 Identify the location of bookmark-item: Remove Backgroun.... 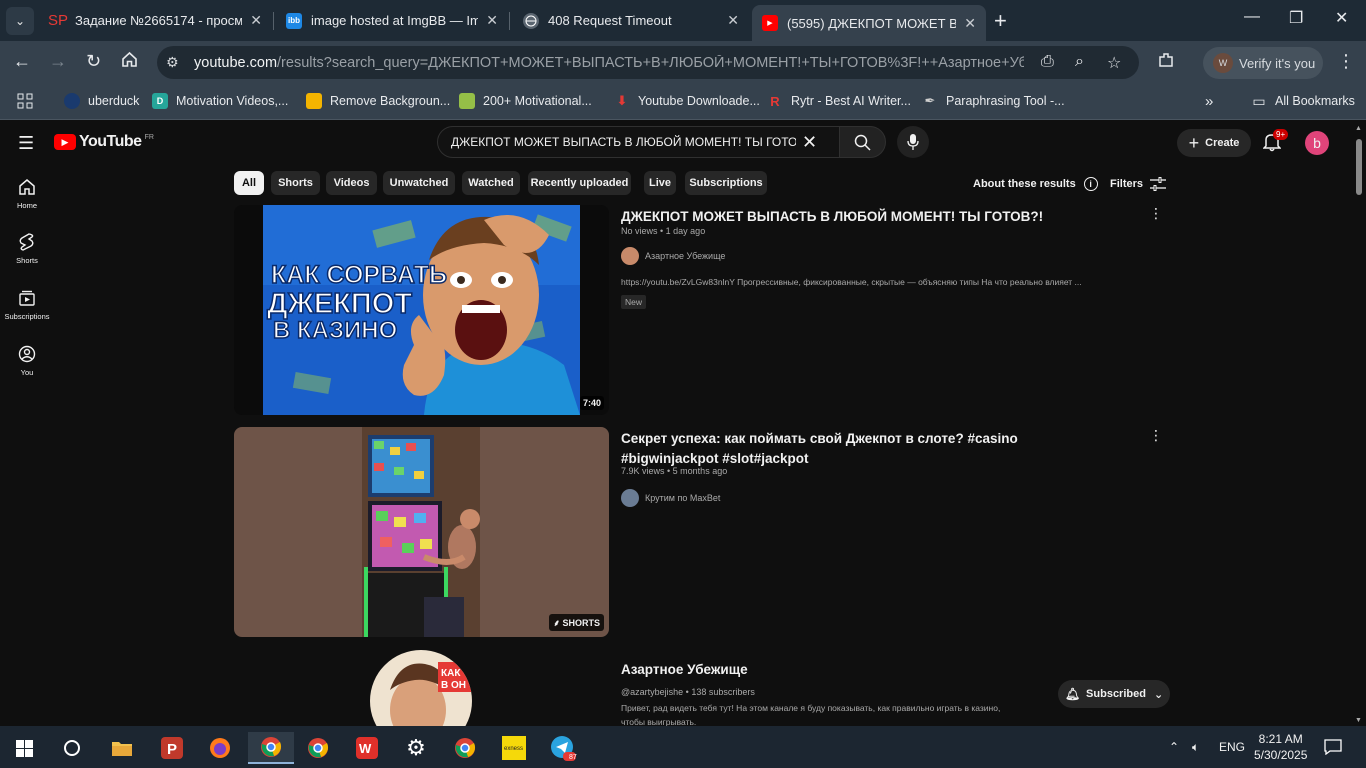
(378, 101).